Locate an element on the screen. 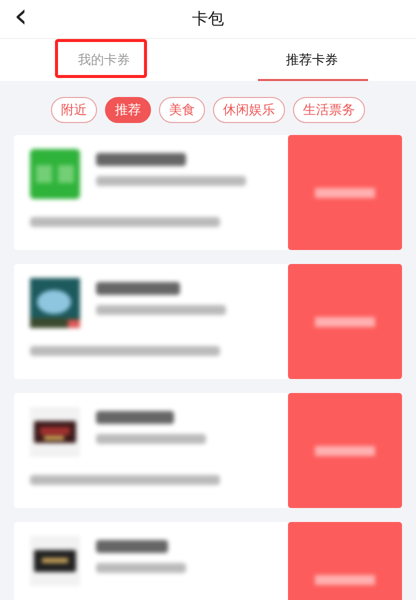 The image size is (416, 600). tab: 我的卡券 is located at coordinates (104, 60).